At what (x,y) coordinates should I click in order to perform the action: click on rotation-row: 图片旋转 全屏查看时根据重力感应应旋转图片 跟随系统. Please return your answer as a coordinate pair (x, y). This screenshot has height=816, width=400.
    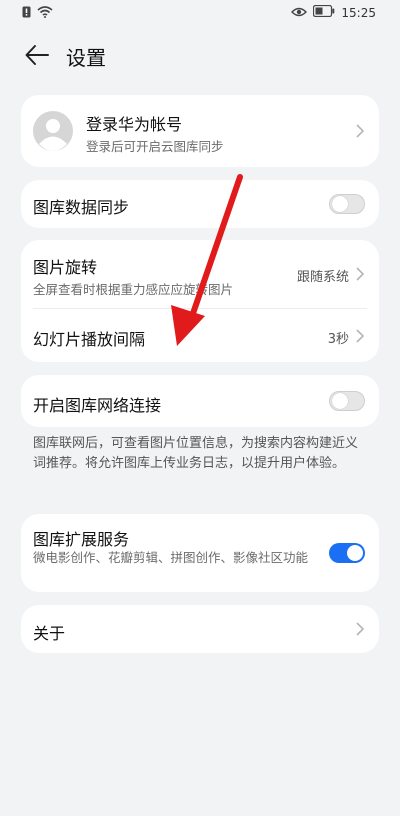
    Looking at the image, I should click on (200, 273).